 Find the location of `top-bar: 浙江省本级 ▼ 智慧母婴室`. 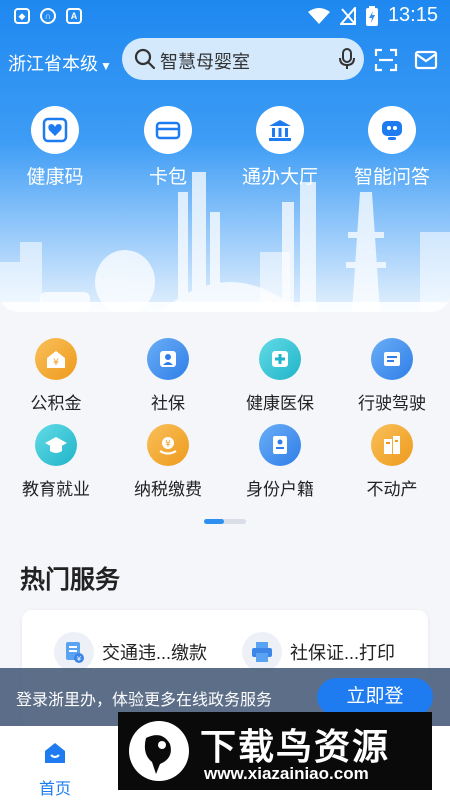

top-bar: 浙江省本级 ▼ 智慧母婴室 is located at coordinates (225, 60).